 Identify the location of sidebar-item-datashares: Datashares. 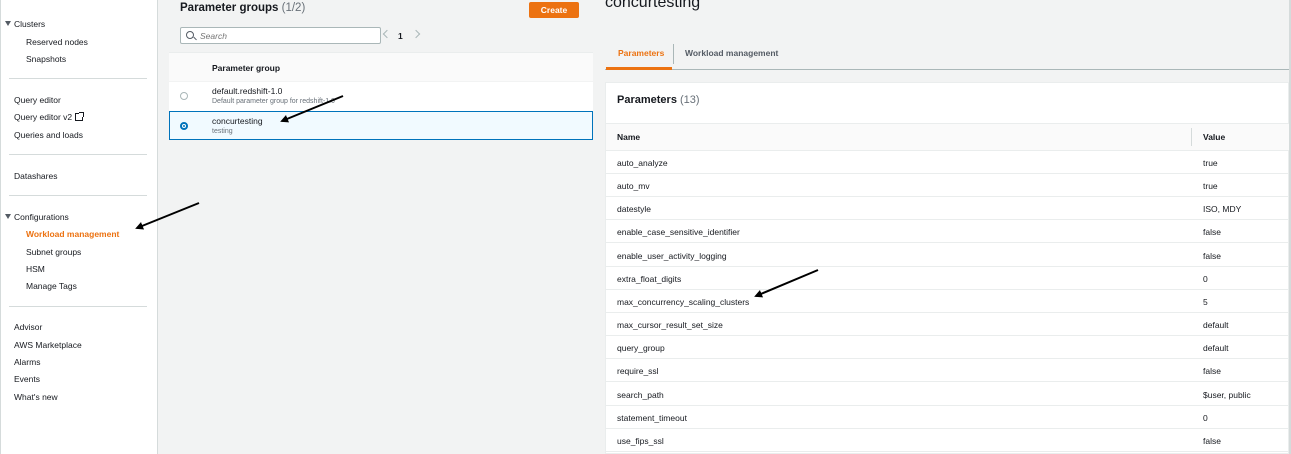
(35, 176).